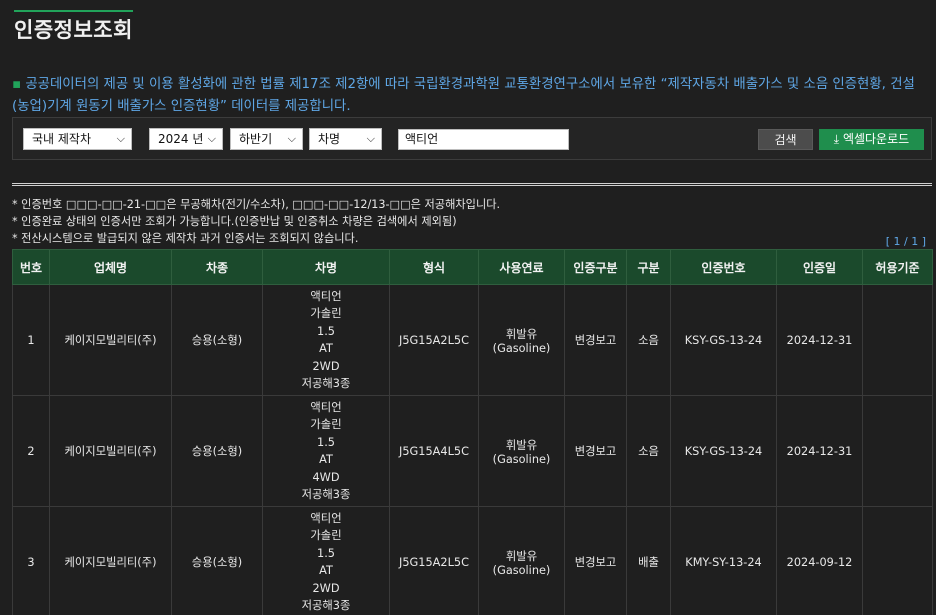 The width and height of the screenshot is (936, 615). I want to click on search-input: 액티언, so click(483, 139).